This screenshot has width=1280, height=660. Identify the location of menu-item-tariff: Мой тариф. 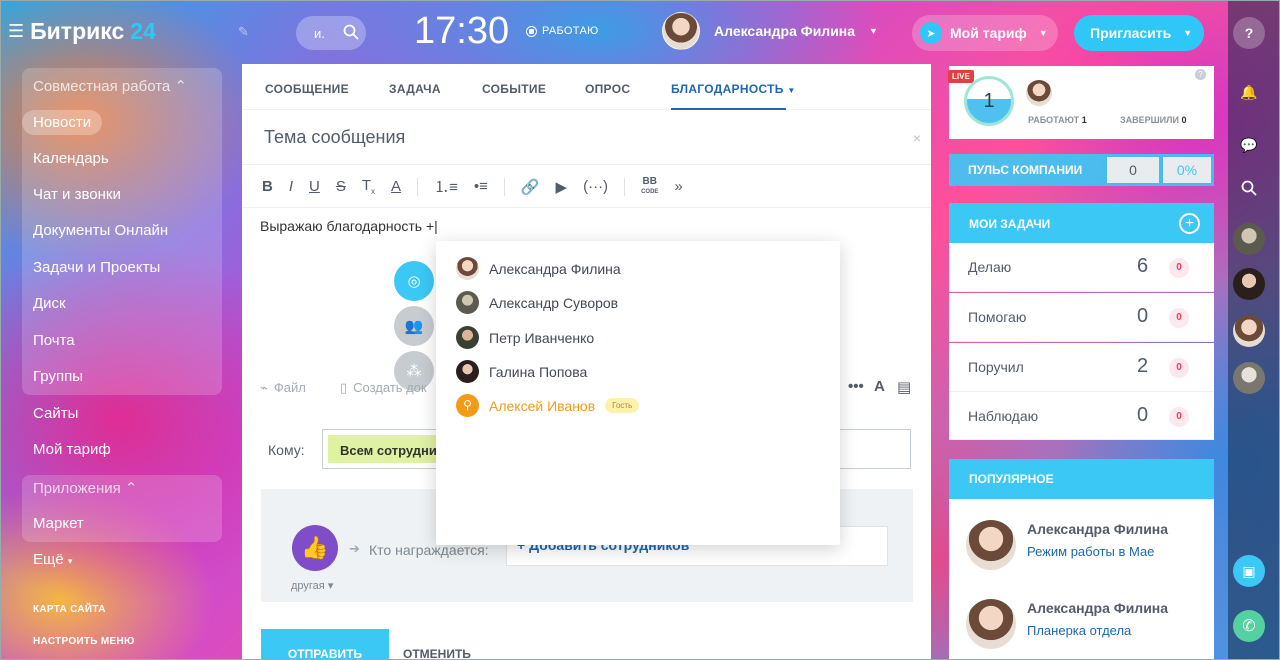
(72, 449).